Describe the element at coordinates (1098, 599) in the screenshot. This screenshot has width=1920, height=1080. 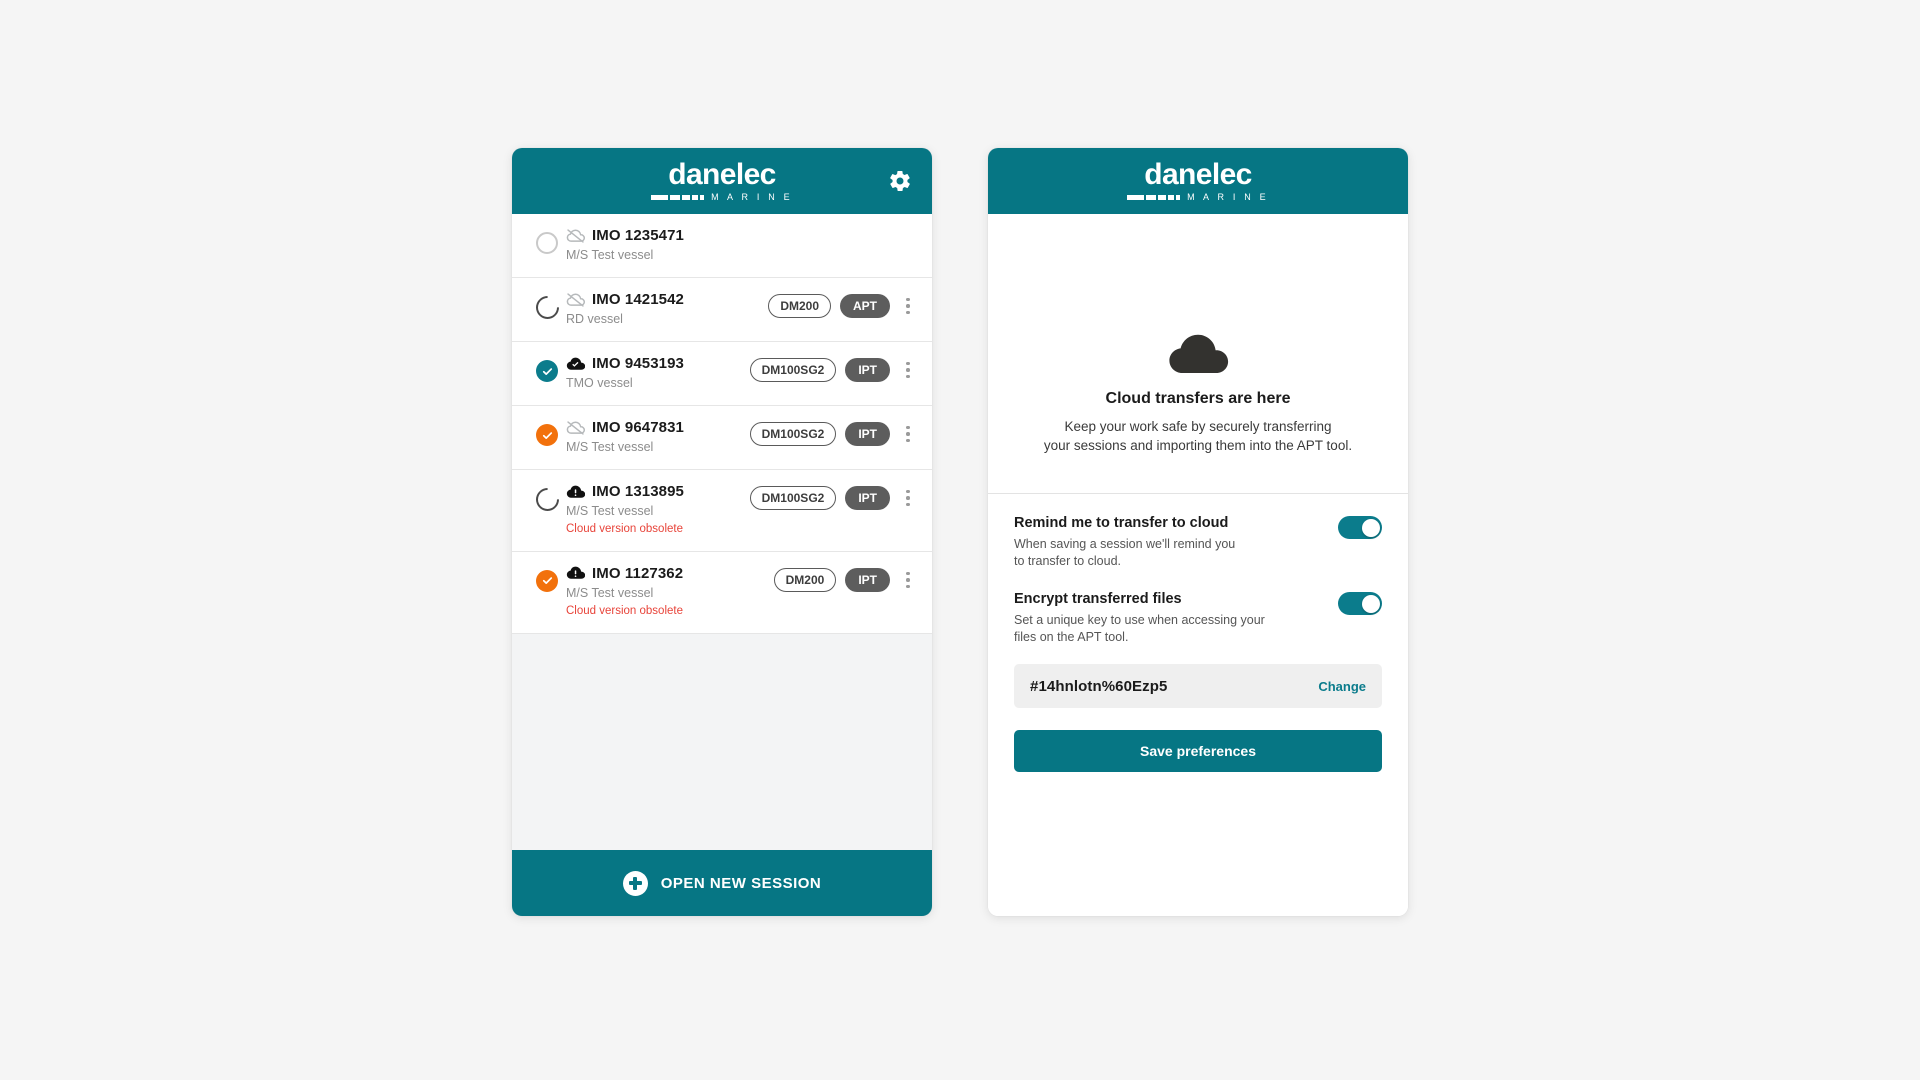
I see `preference-title: Encrypt transferred files` at that location.